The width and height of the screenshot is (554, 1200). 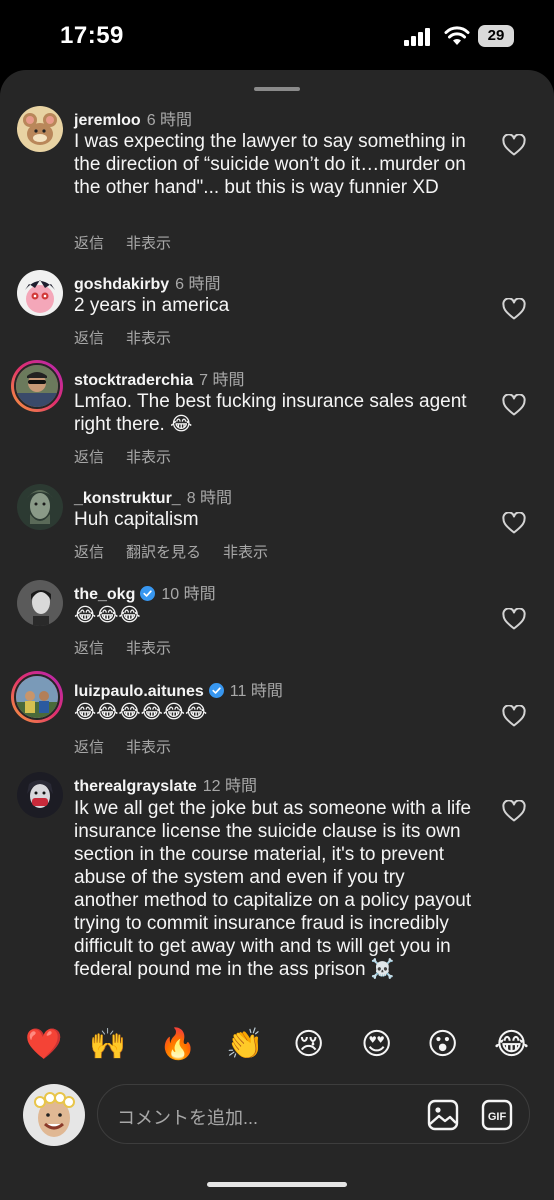 I want to click on comment-time: 8 時間, so click(x=209, y=498).